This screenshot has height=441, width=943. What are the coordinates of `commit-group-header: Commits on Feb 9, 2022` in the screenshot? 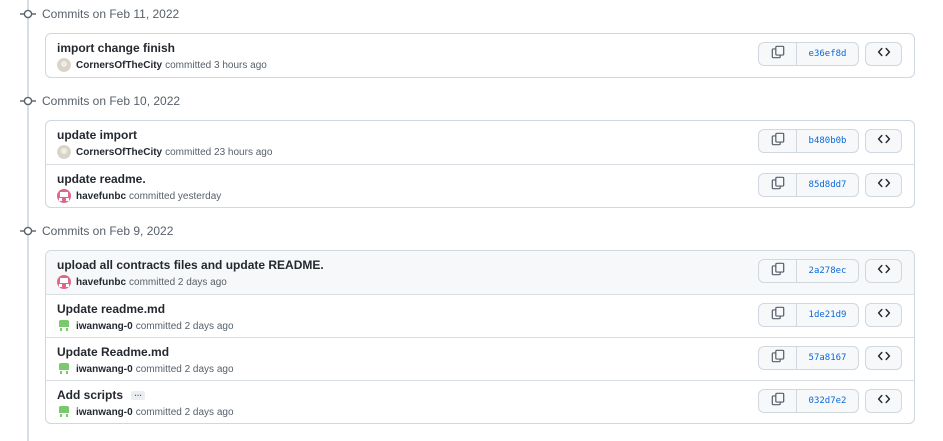 It's located at (95, 231).